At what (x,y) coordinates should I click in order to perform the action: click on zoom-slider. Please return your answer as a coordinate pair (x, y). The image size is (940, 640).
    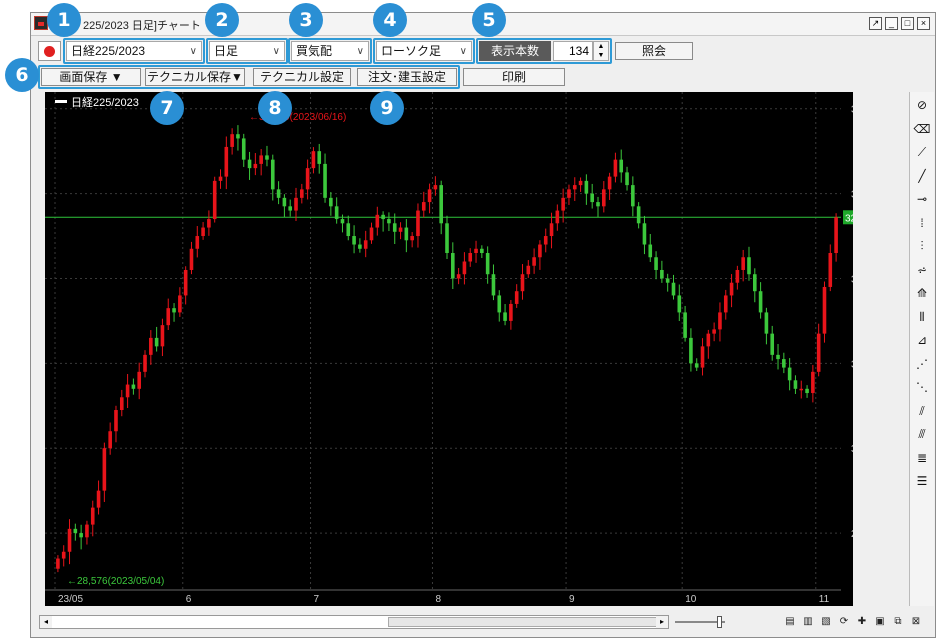
    Looking at the image, I should click on (700, 622).